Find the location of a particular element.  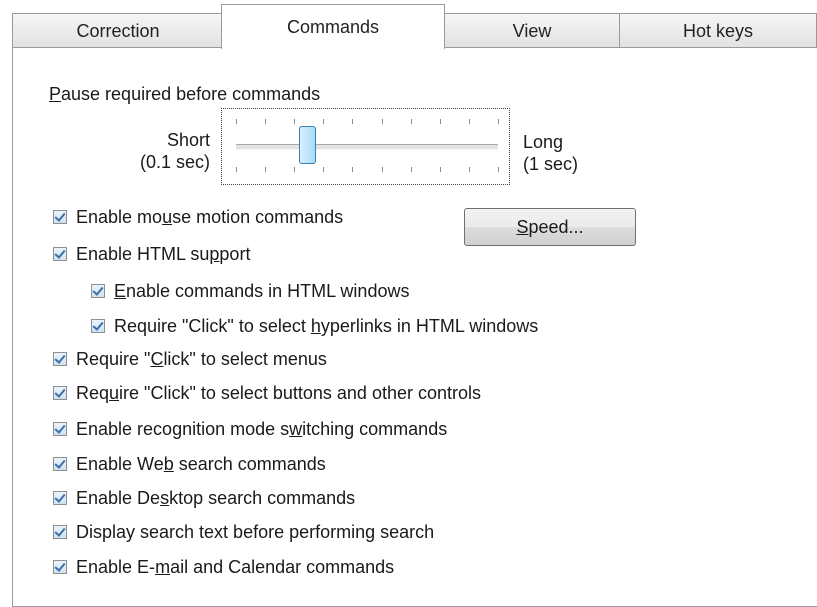

option-label: Enable HTML support is located at coordinates (163, 253).